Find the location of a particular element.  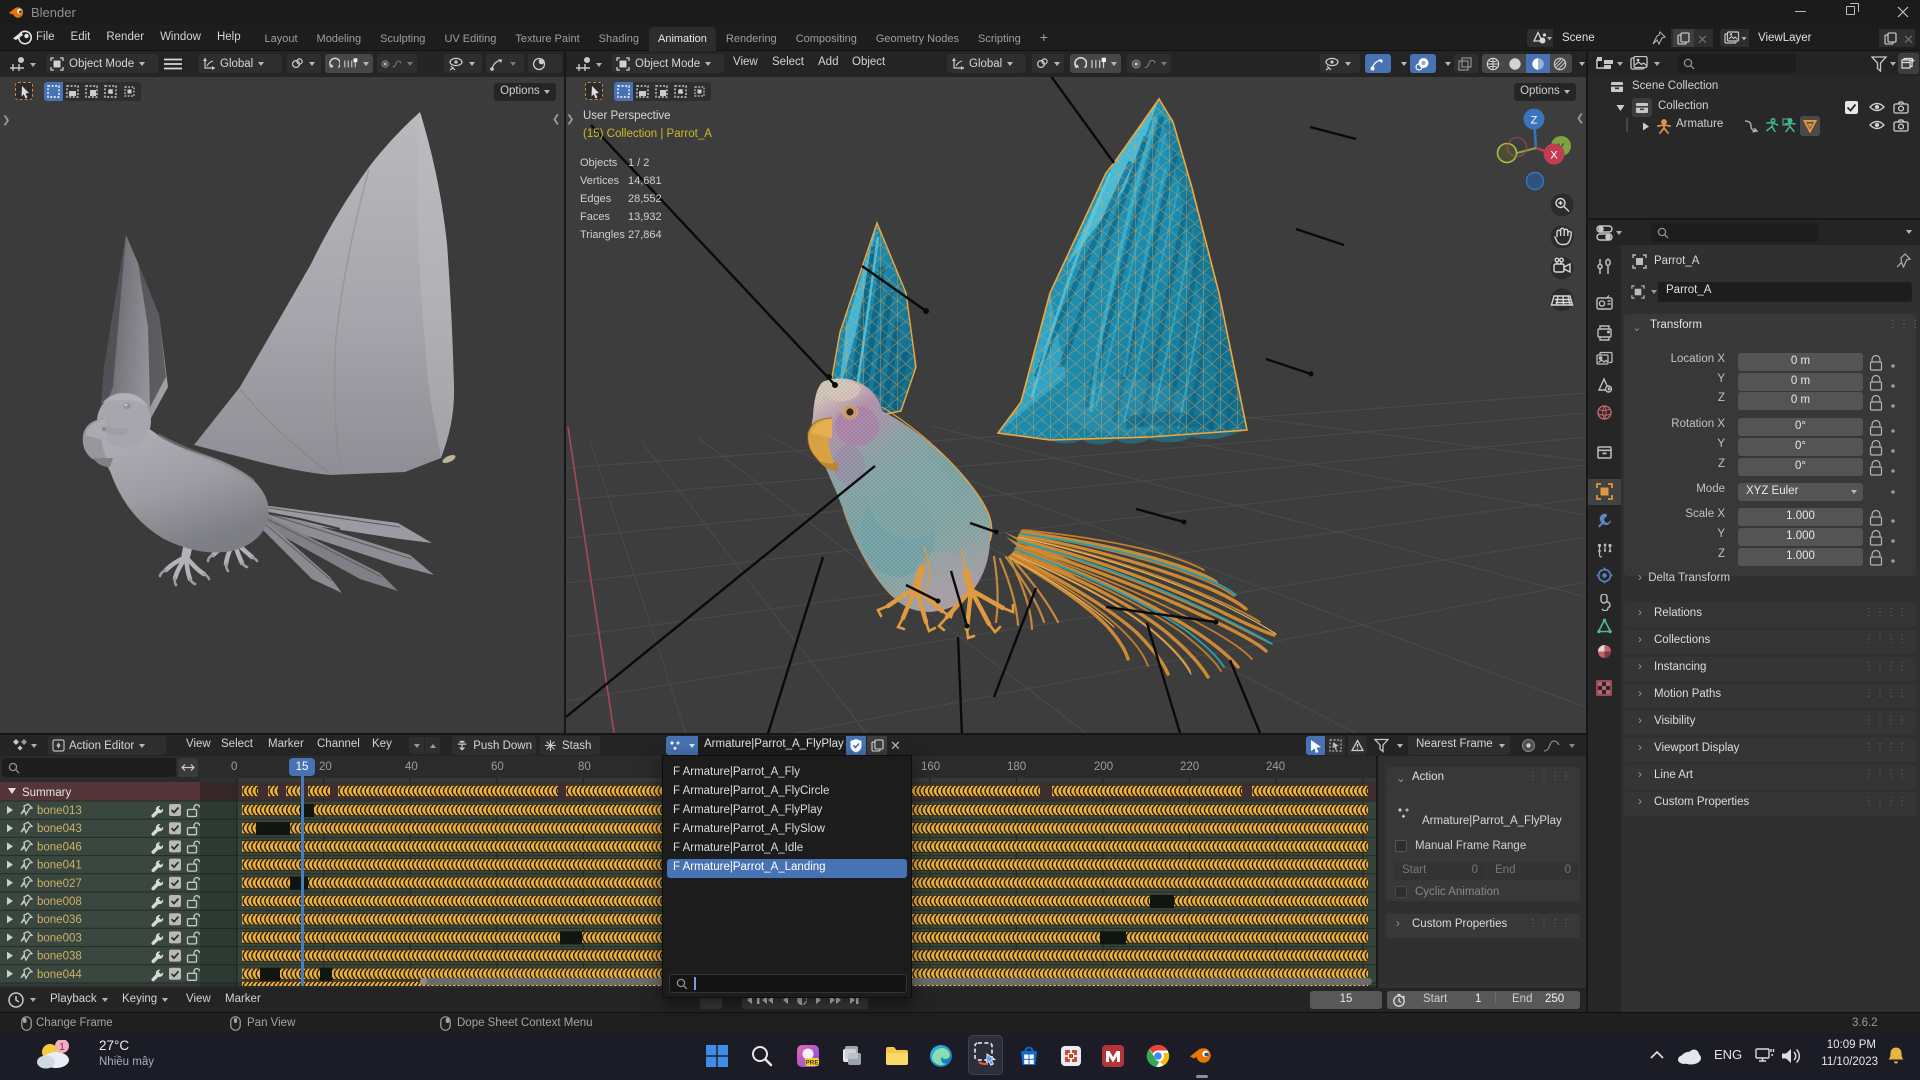

svg-text: Z is located at coordinates (1534, 121).